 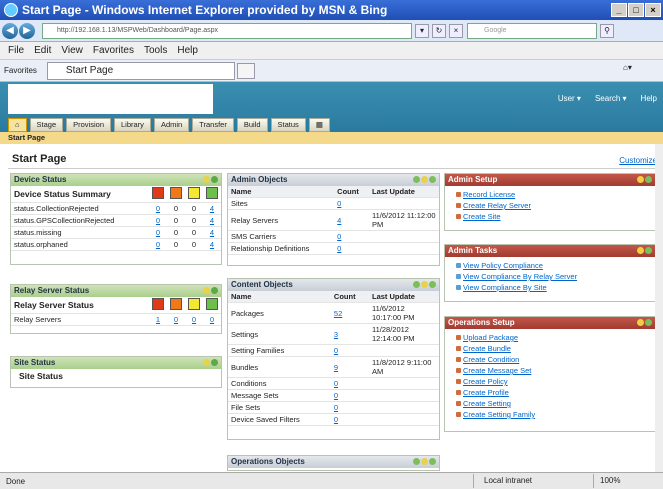 I want to click on forward-button: ▶, so click(x=27, y=30).